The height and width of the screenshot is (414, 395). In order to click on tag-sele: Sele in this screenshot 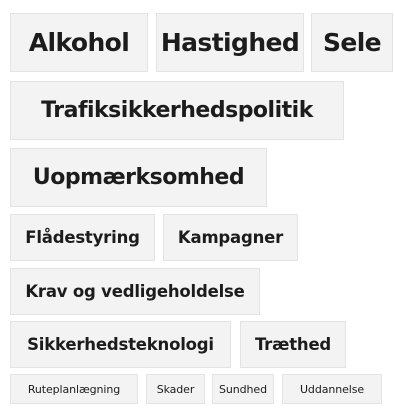, I will do `click(352, 42)`.